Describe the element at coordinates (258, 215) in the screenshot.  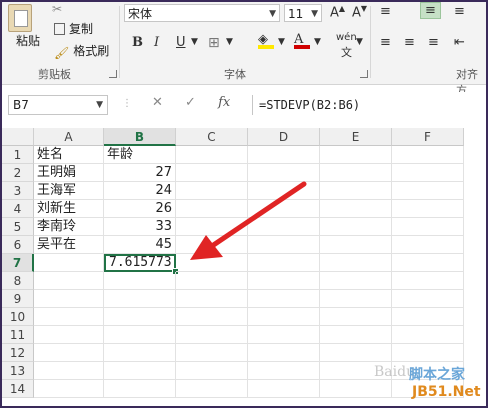
I see `arrow-shaft` at that location.